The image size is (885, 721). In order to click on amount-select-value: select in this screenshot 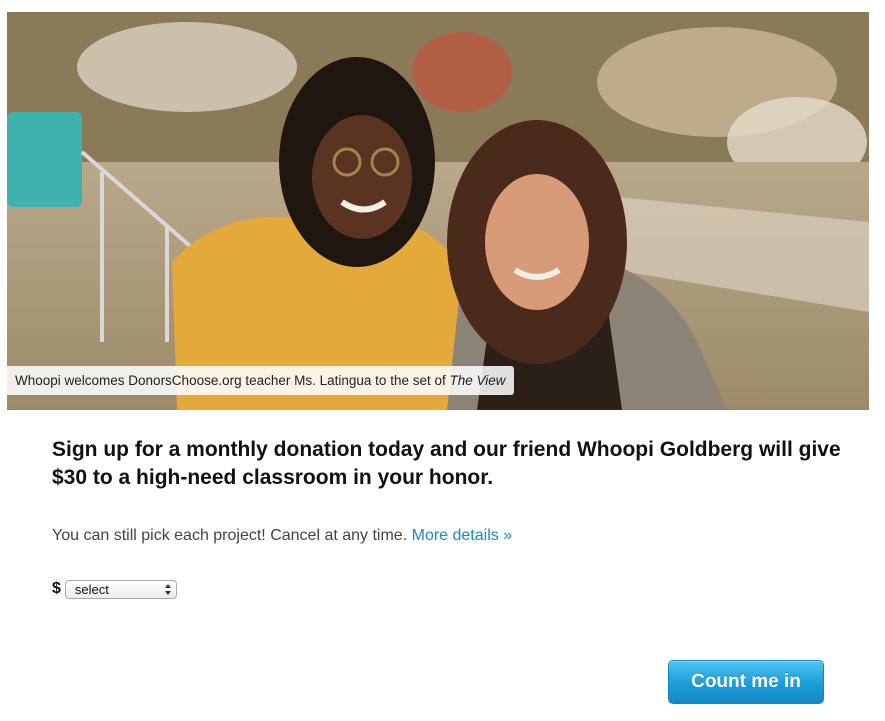, I will do `click(91, 589)`.